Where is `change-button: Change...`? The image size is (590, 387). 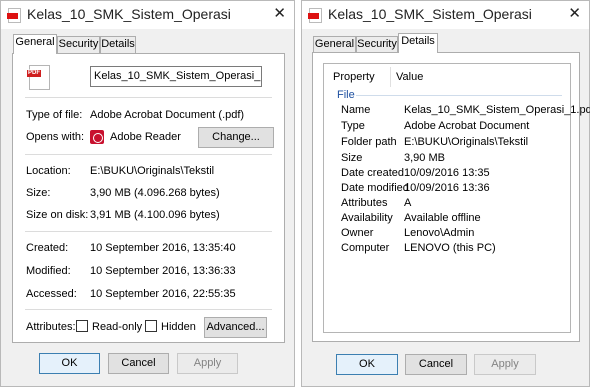 change-button: Change... is located at coordinates (236, 137).